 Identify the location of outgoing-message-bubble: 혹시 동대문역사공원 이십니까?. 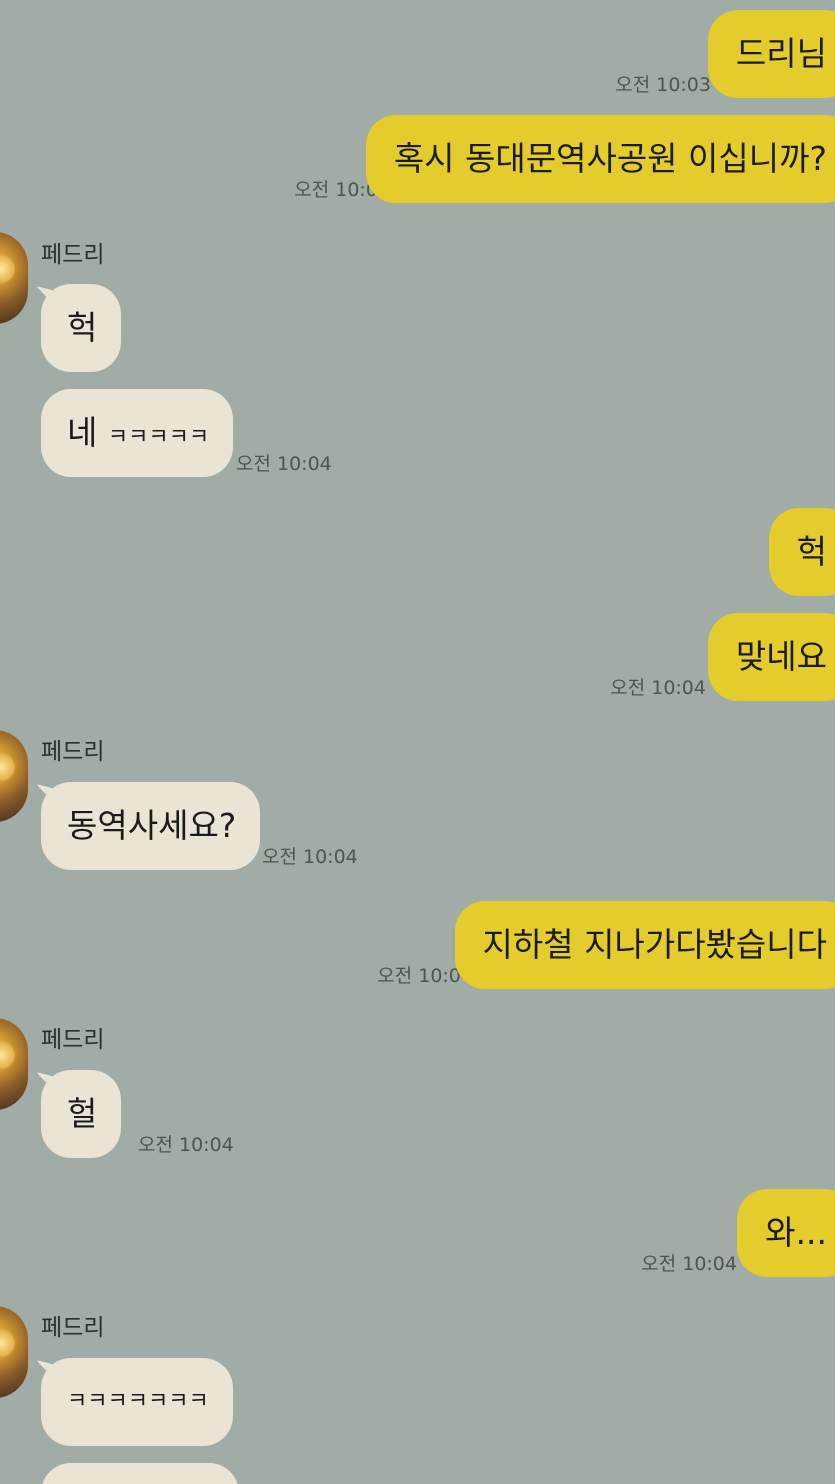
(600, 159).